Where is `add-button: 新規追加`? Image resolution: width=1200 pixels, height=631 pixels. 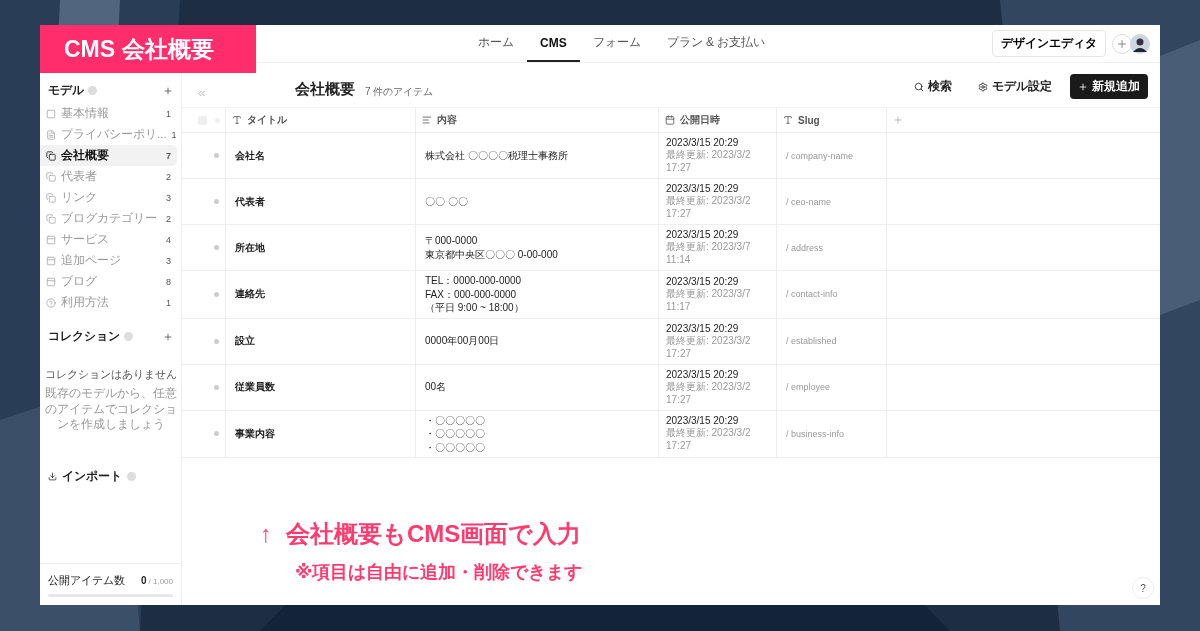 add-button: 新規追加 is located at coordinates (1109, 86).